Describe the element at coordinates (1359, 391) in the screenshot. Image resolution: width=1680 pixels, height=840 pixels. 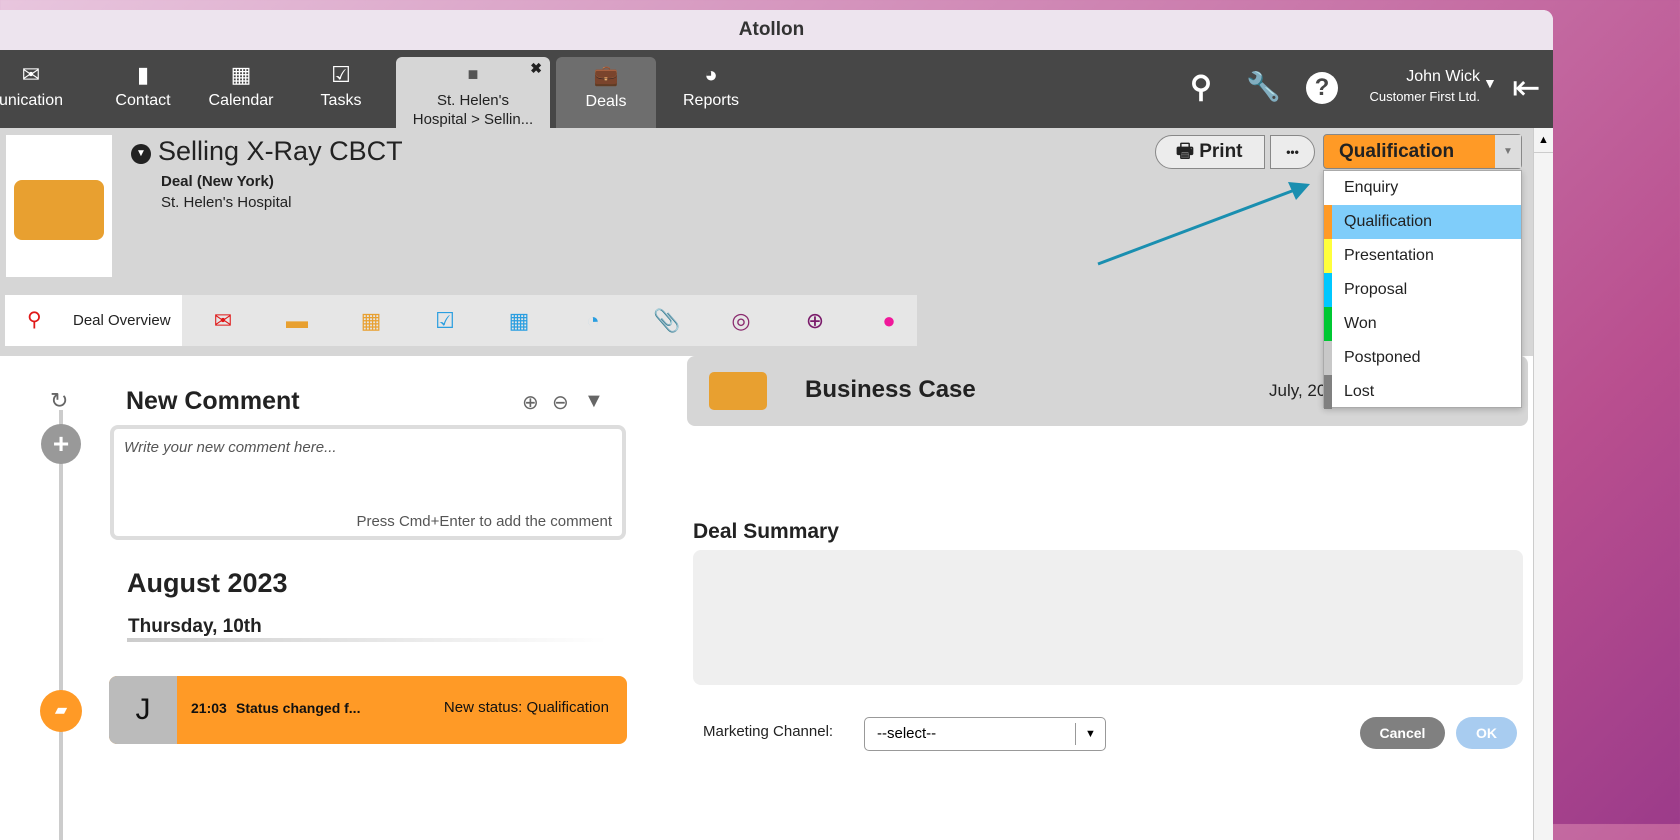
I see `option-label: Lost` at that location.